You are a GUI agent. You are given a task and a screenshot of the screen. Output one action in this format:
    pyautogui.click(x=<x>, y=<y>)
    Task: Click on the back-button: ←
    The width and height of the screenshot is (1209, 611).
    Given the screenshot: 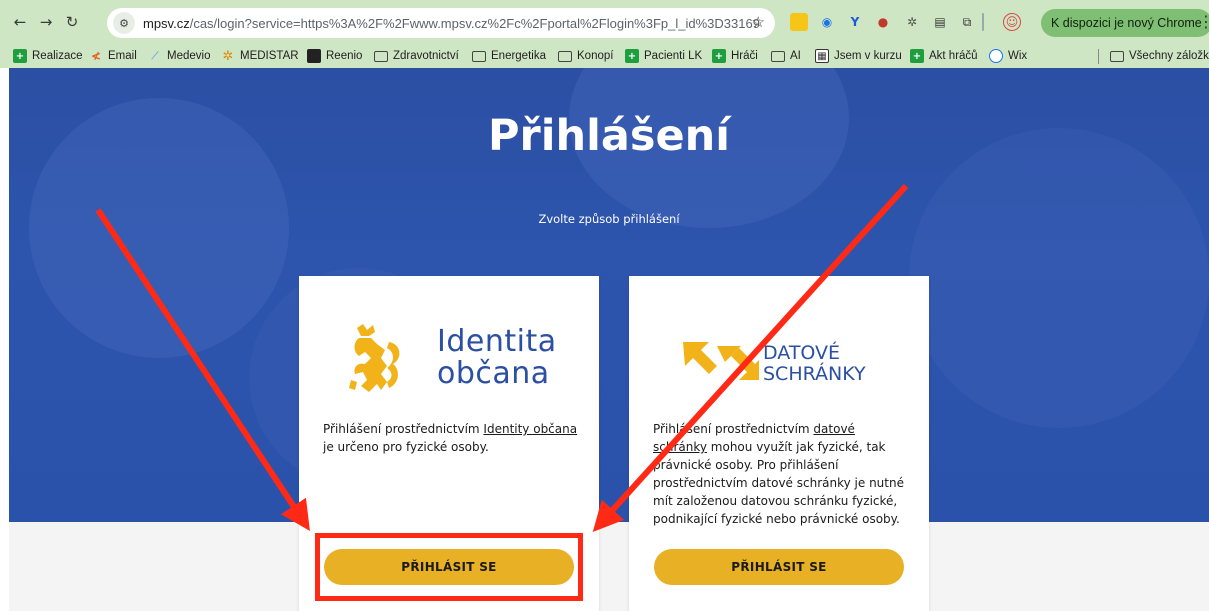 What is the action you would take?
    pyautogui.click(x=20, y=22)
    